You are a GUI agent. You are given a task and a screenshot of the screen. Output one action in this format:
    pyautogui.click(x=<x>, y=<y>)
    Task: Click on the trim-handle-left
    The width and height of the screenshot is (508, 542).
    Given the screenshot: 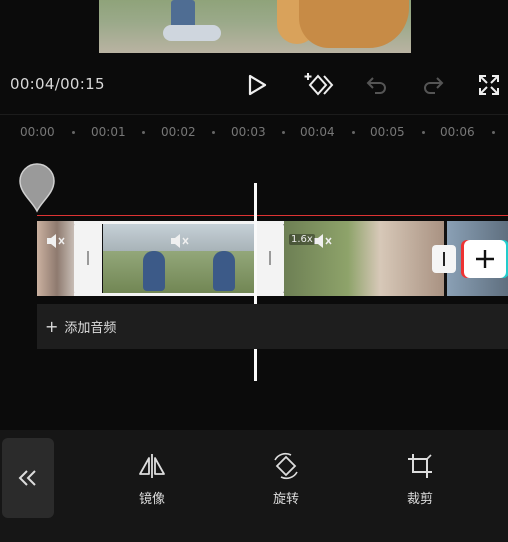 What is the action you would take?
    pyautogui.click(x=88, y=258)
    